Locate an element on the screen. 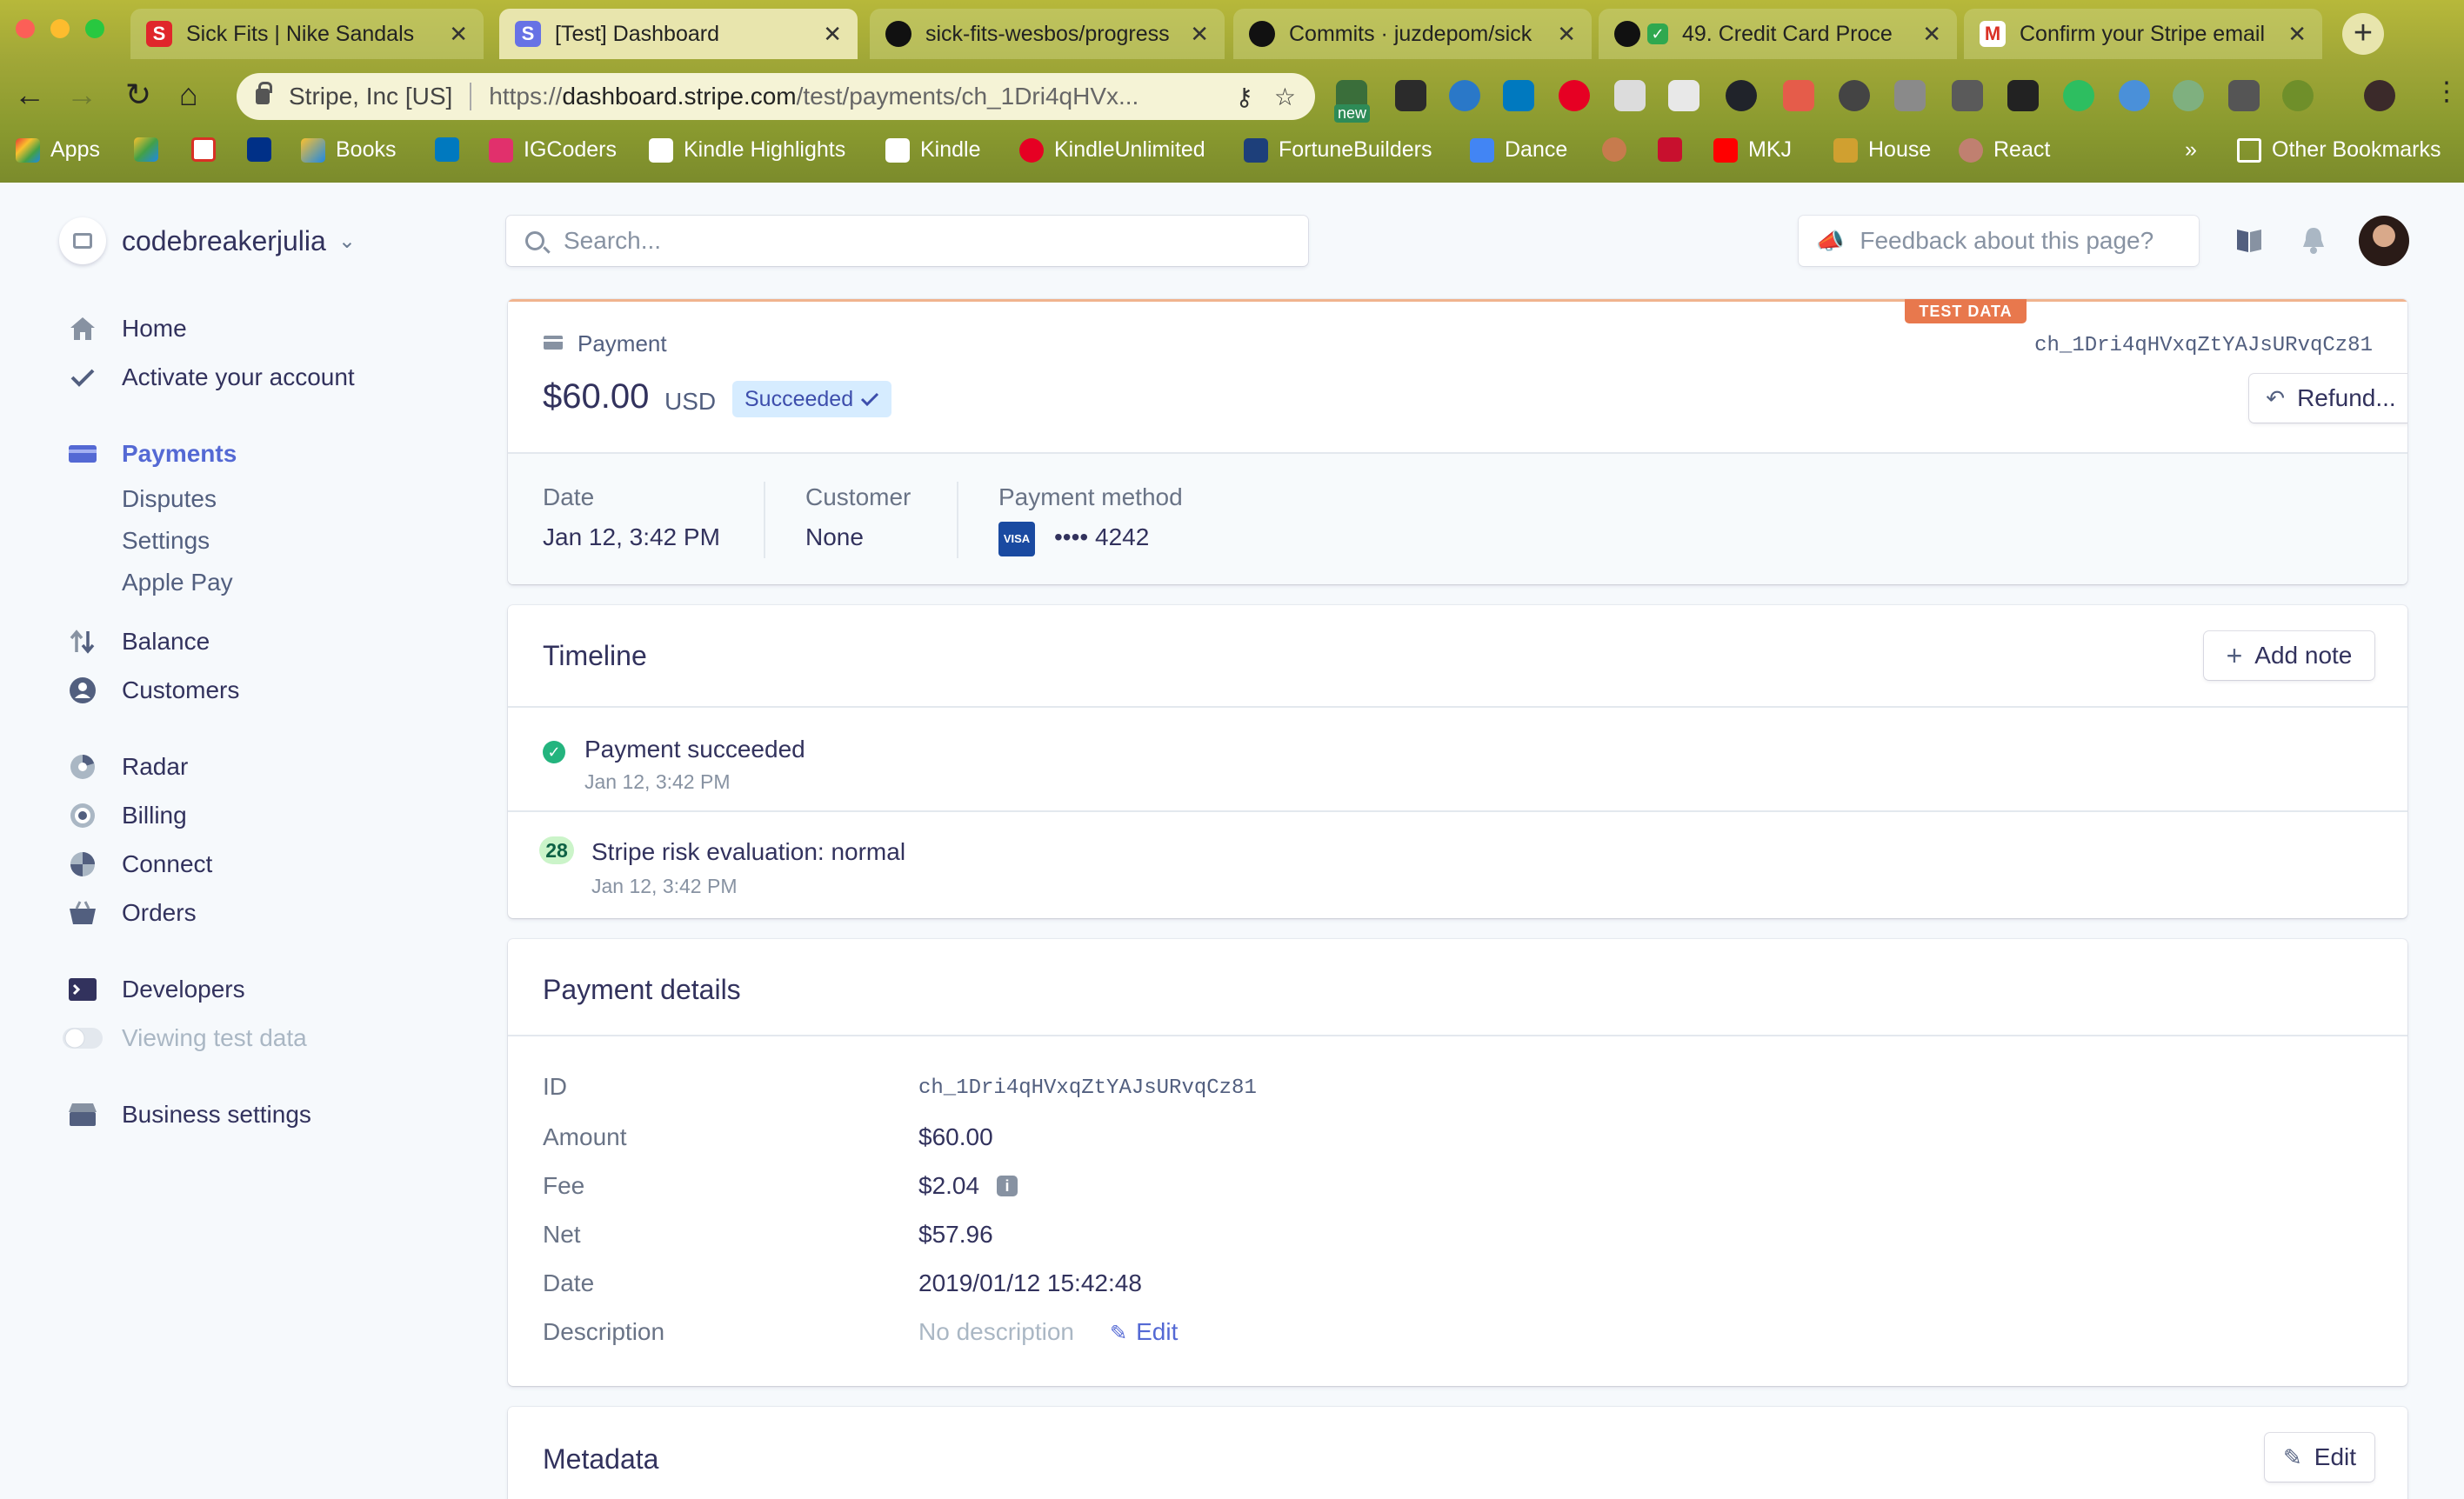  sidebar-item-radar: Radar is located at coordinates (243, 767).